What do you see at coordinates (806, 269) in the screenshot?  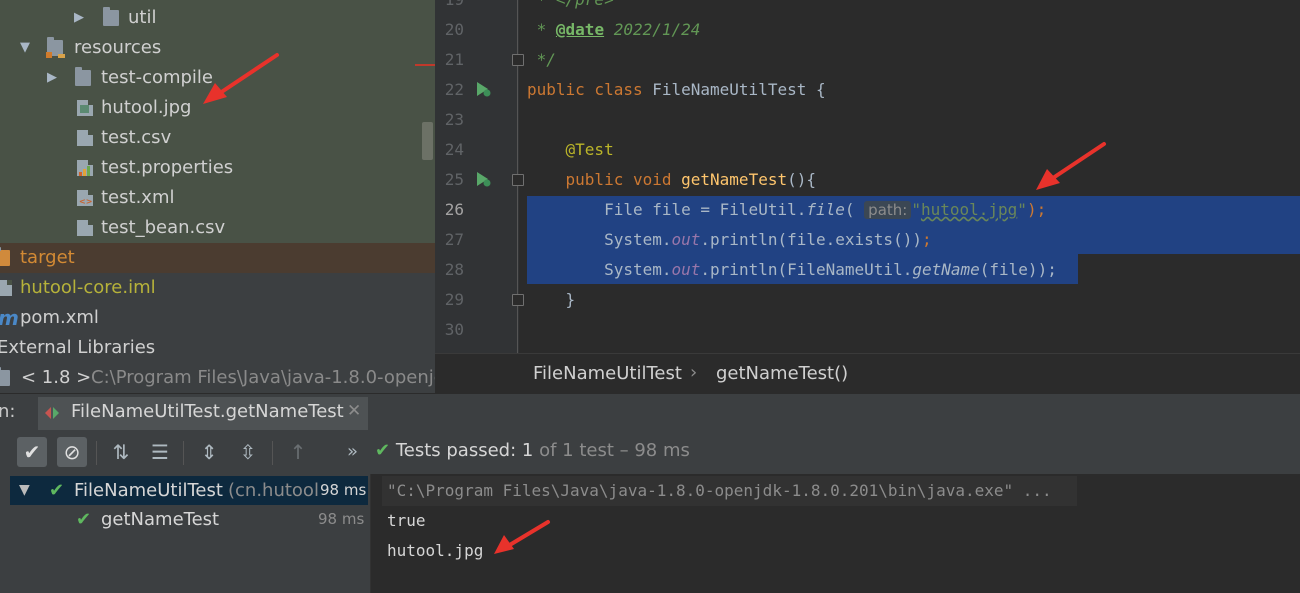 I see `code-token: .println(FileNameUtil.` at bounding box center [806, 269].